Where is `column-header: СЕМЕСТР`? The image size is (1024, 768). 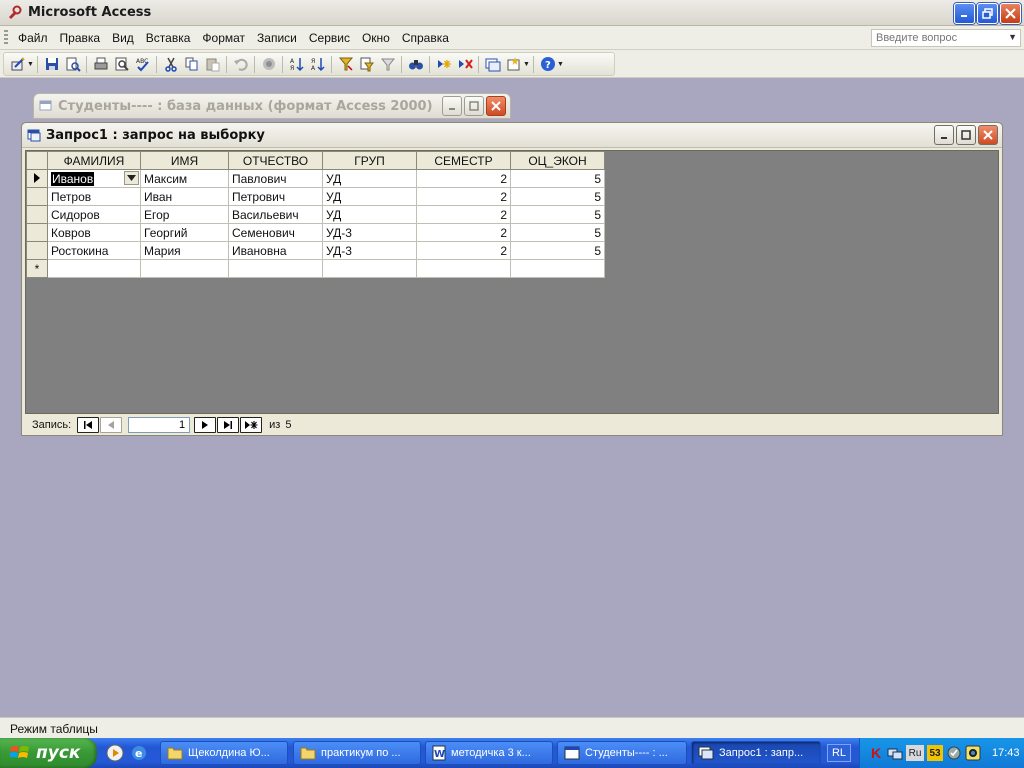 column-header: СЕМЕСТР is located at coordinates (463, 160).